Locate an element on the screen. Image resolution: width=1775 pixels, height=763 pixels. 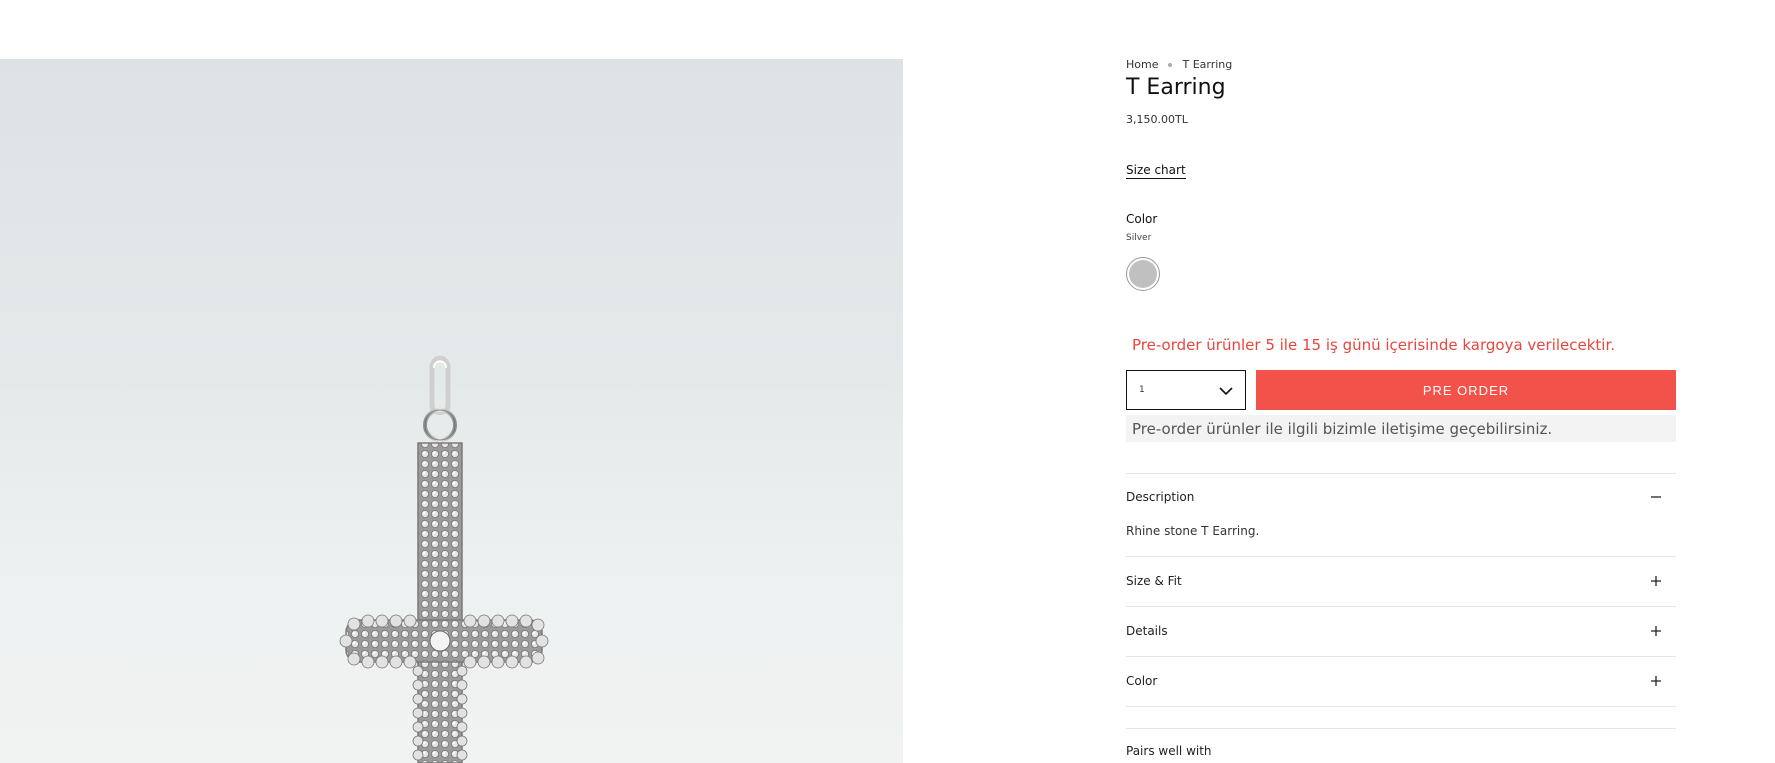
breadcrumb: Home T Earring is located at coordinates (1179, 64).